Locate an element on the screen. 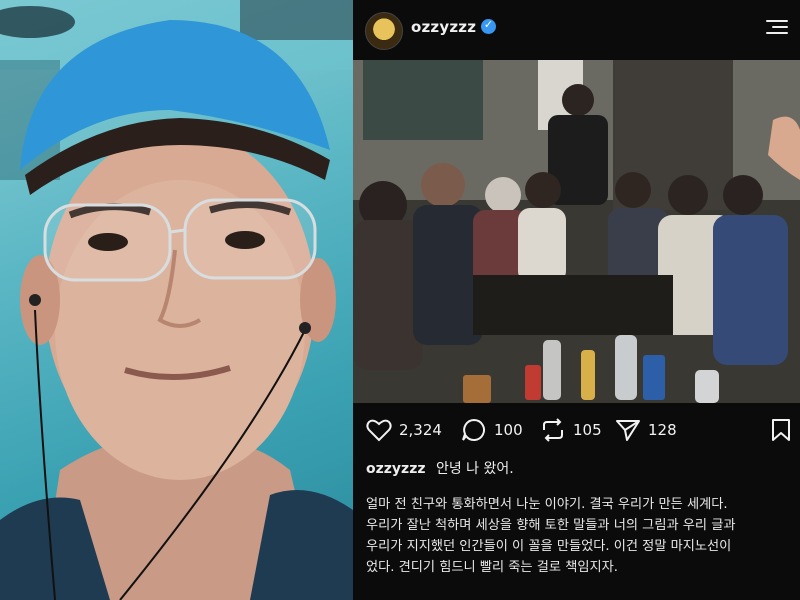  caption-line: 우리가 지지했던 인간들이 이 꼴을 만들었다. 이건 정말 마지노선이 is located at coordinates (549, 546).